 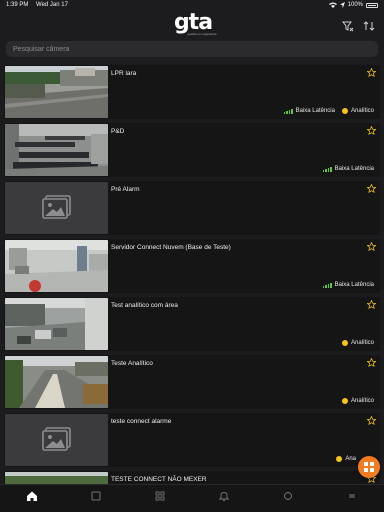 What do you see at coordinates (52, 5) in the screenshot?
I see `status-date: Wed Jan 17` at bounding box center [52, 5].